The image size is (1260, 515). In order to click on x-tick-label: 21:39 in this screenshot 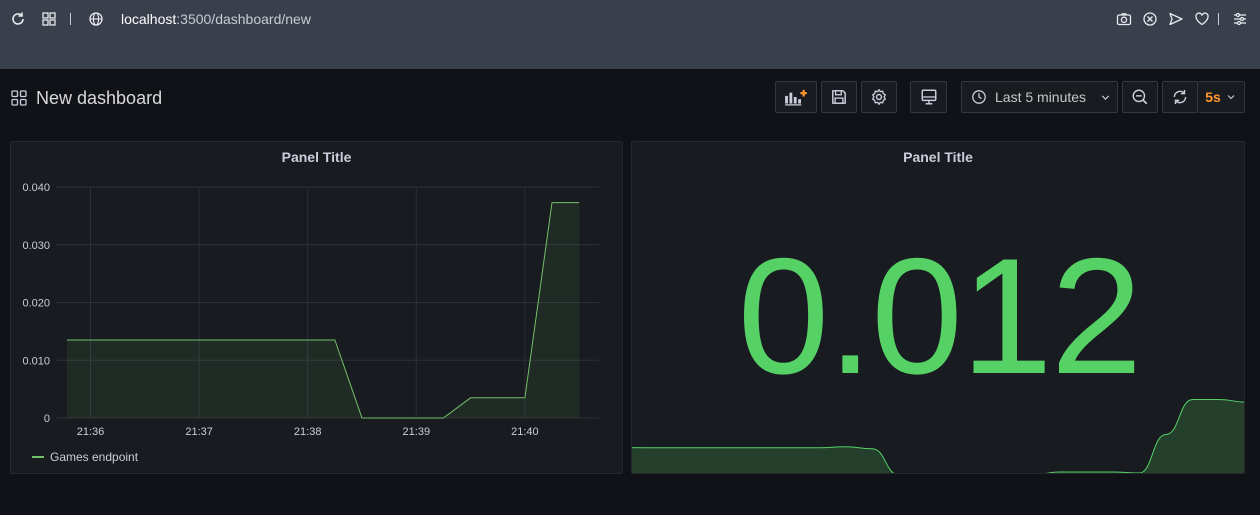, I will do `click(417, 432)`.